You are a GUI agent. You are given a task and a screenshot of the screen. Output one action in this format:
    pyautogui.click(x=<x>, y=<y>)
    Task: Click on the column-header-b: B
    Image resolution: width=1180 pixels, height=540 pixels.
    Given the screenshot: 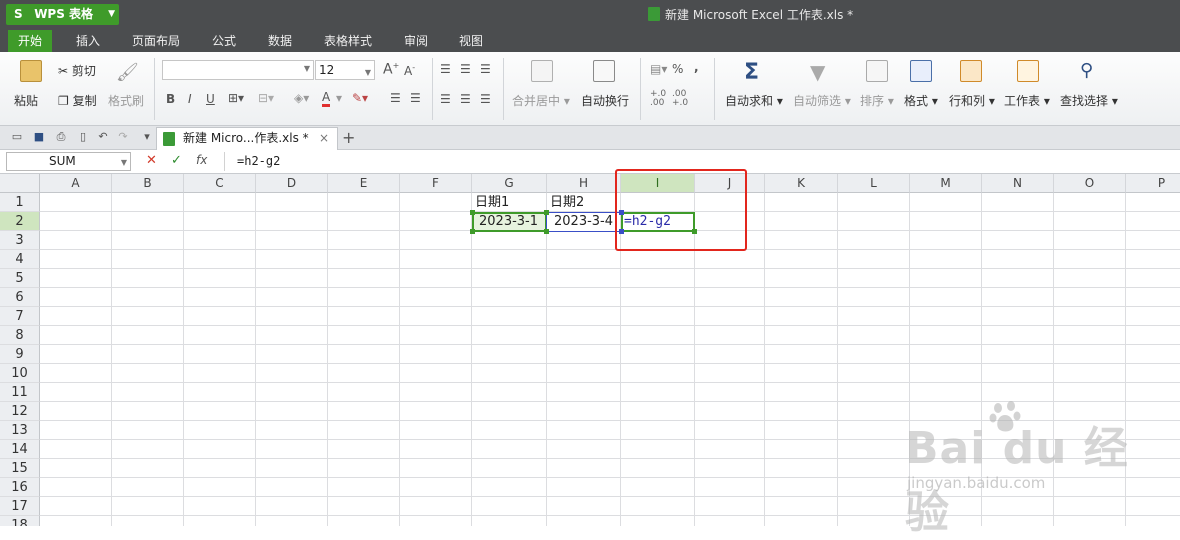 What is the action you would take?
    pyautogui.click(x=148, y=183)
    